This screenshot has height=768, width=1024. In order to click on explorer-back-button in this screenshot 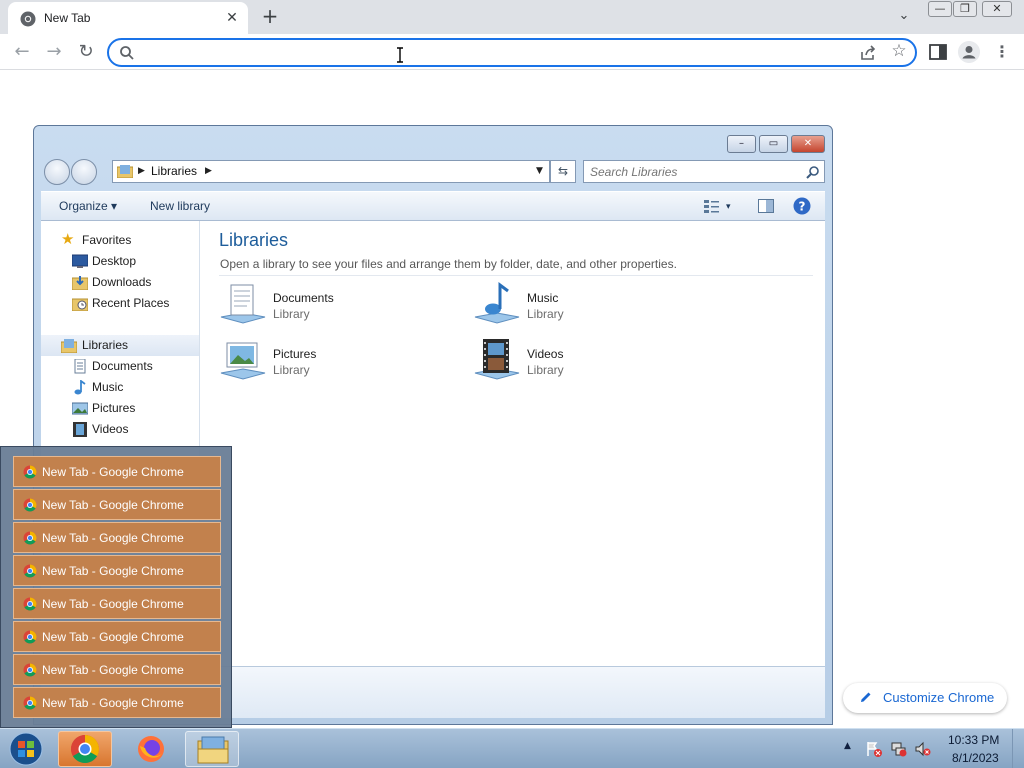, I will do `click(57, 172)`.